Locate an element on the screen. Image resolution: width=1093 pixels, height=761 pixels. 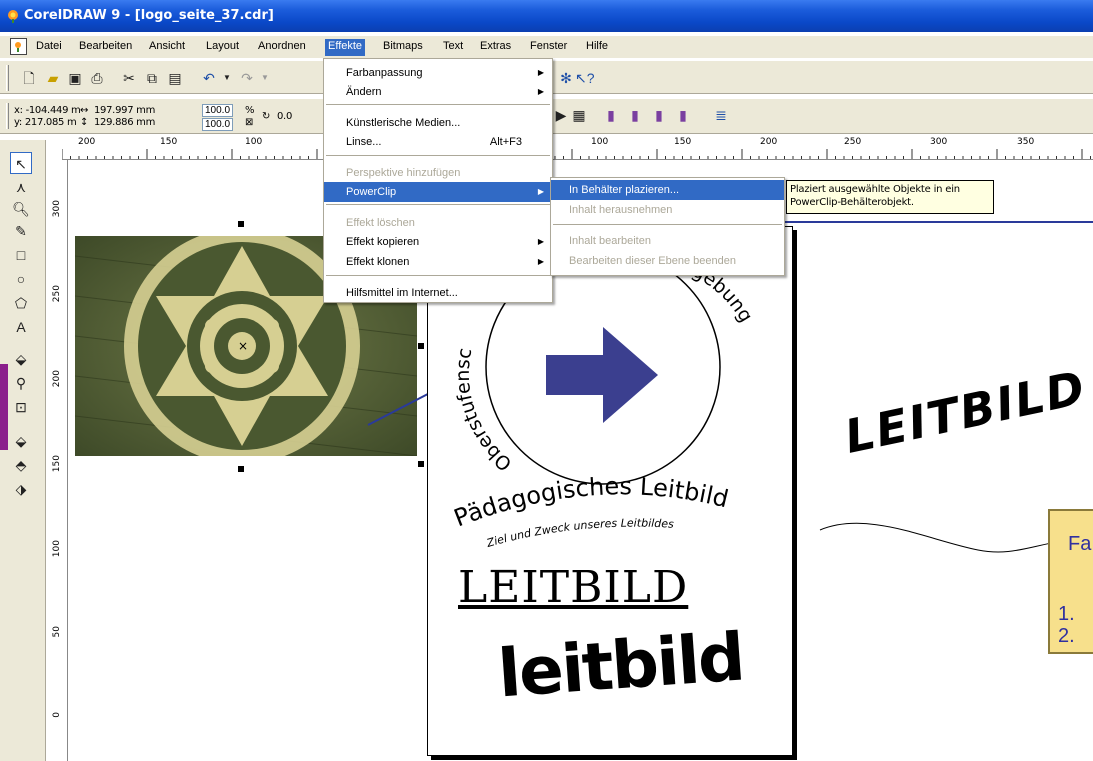
polygon-tool-icon: ⬠ is located at coordinates (21, 303).